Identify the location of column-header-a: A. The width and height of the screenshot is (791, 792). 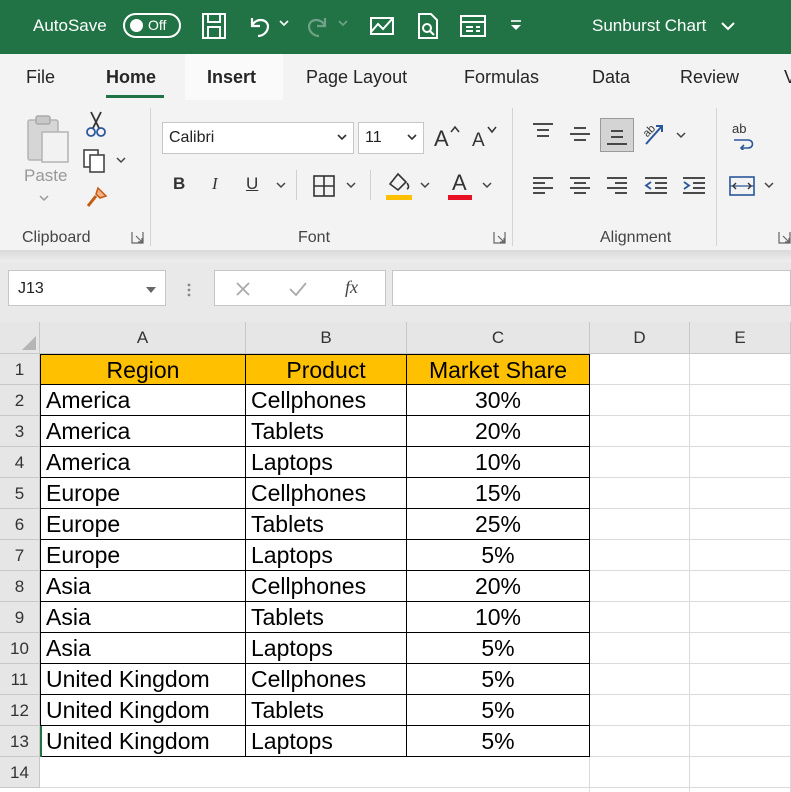
(143, 338).